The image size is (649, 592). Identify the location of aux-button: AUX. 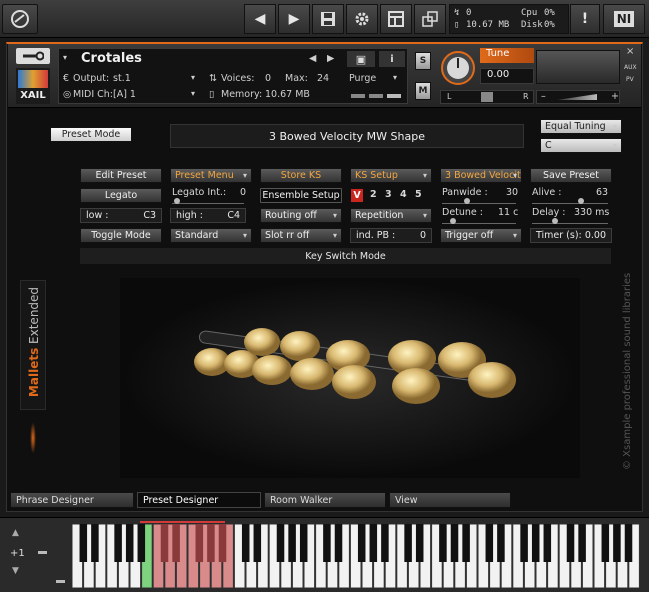
(630, 67).